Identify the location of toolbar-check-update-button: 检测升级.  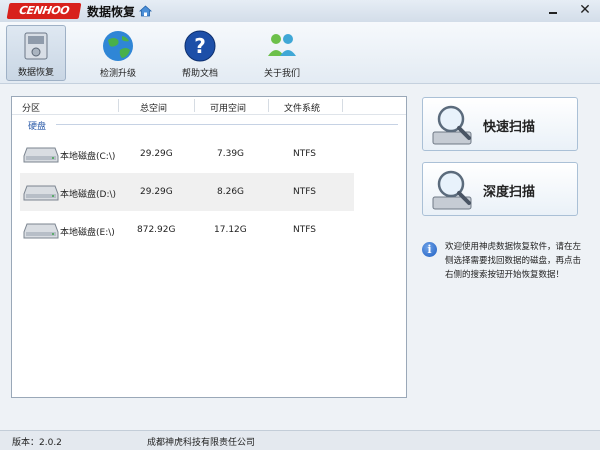
(118, 53).